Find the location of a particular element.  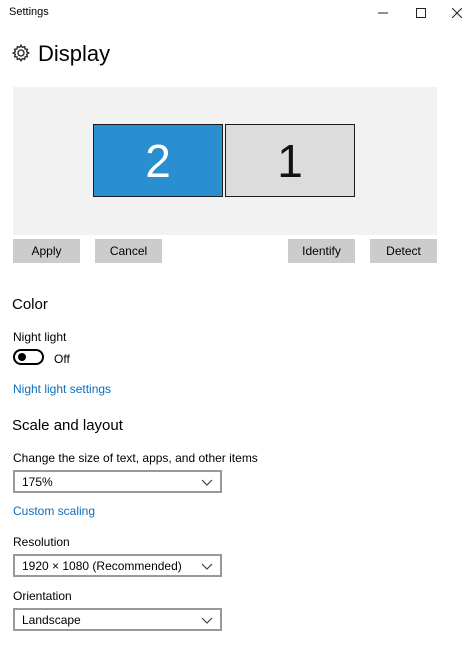

page-title: Display is located at coordinates (74, 53).